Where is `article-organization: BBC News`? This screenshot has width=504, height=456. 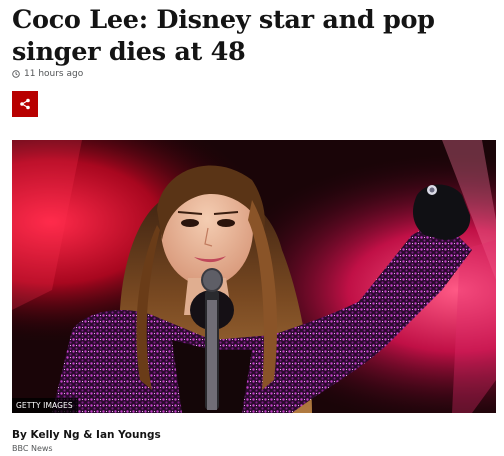
article-organization: BBC News is located at coordinates (32, 448).